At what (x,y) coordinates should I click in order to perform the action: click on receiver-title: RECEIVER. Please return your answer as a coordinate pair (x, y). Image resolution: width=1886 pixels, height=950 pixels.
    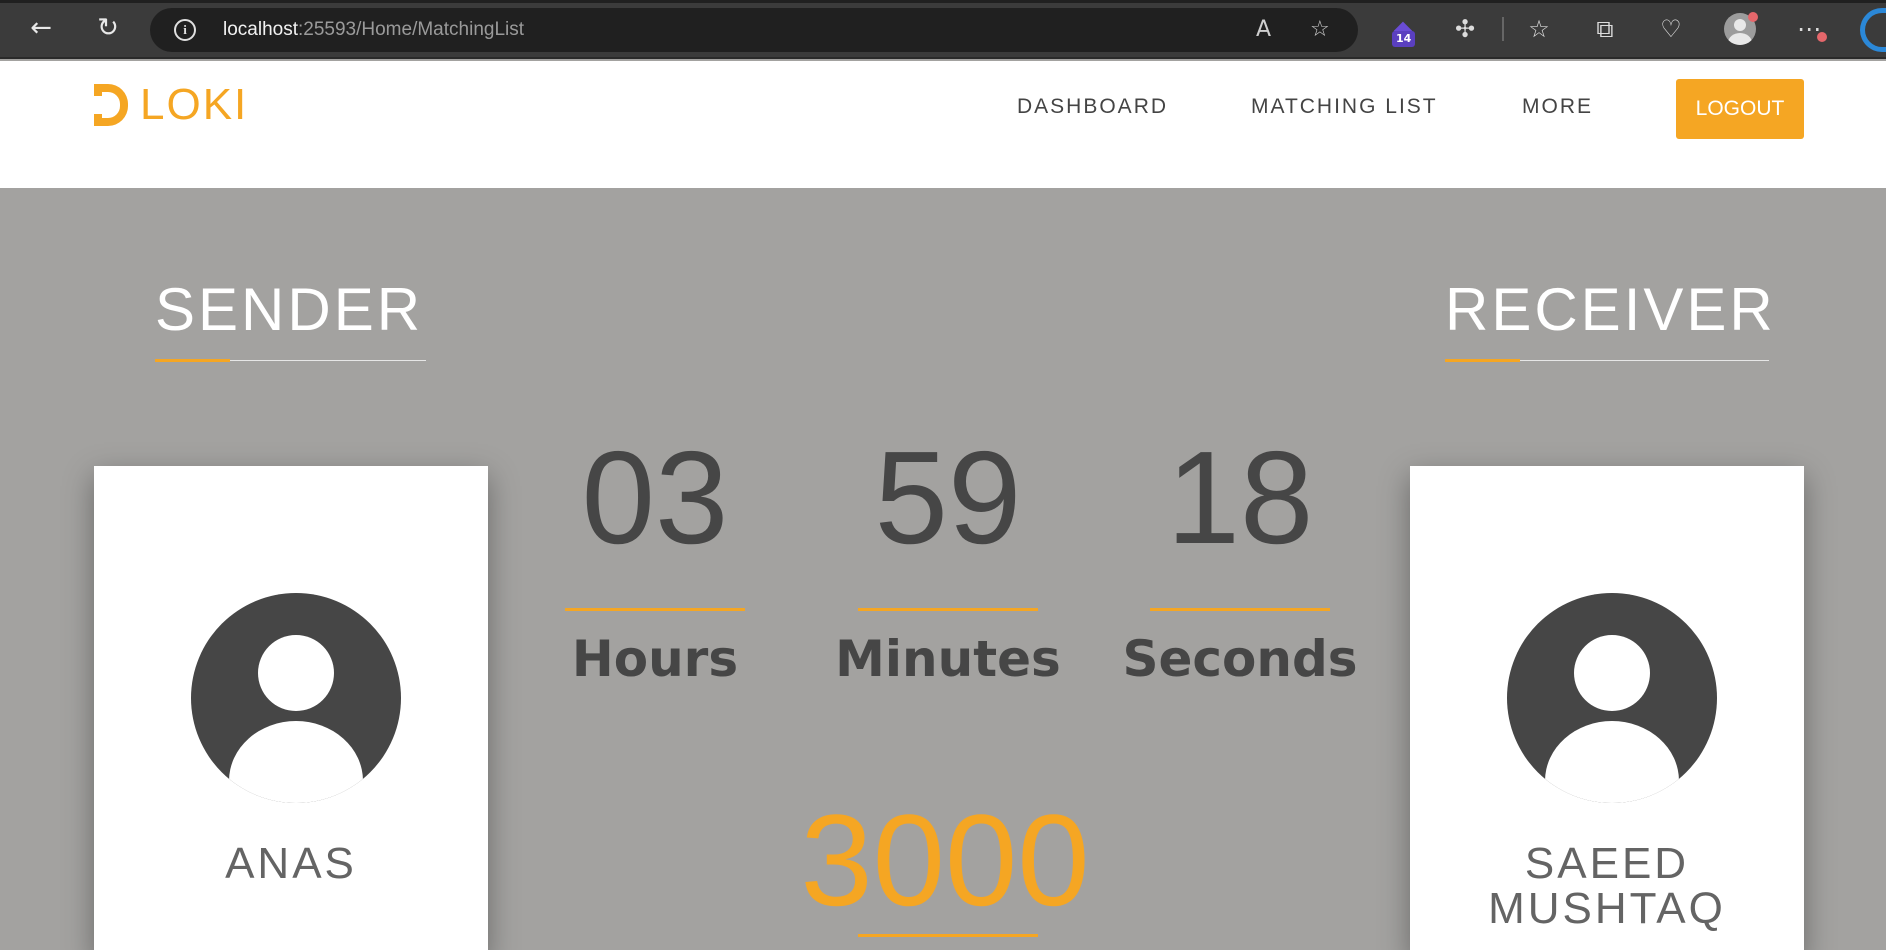
    Looking at the image, I should click on (1610, 309).